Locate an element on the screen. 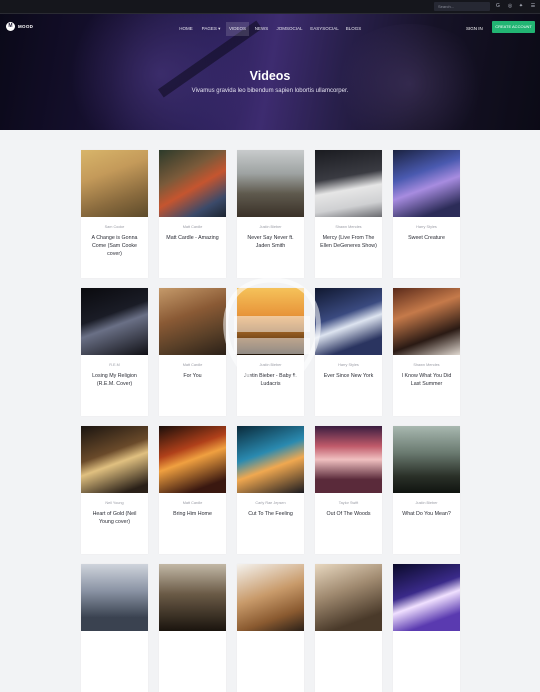 The height and width of the screenshot is (692, 540). video-title: Cut To The Feeling is located at coordinates (270, 514).